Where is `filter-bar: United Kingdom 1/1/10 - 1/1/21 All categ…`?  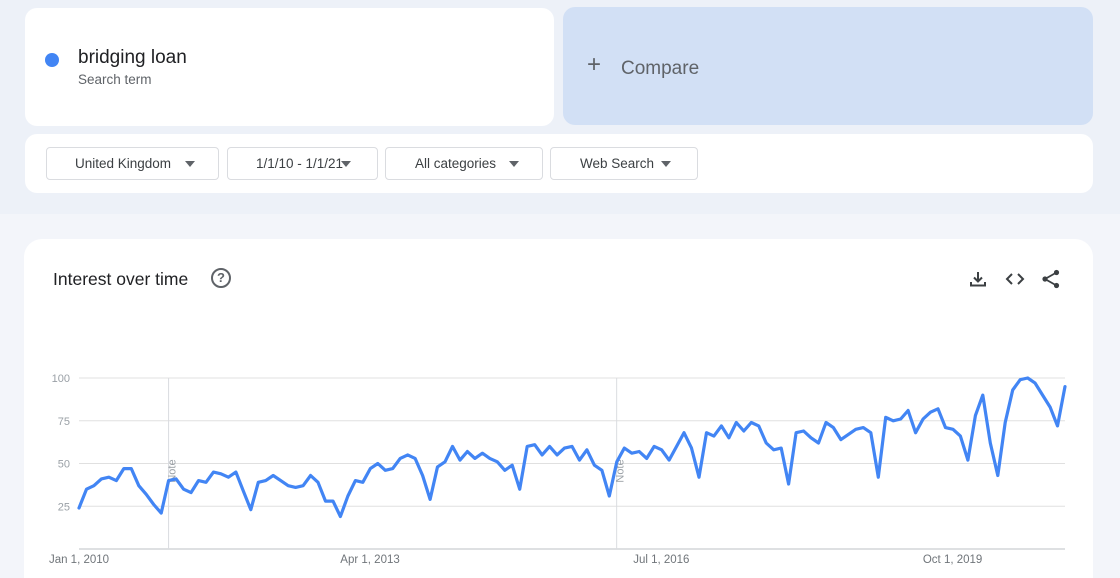
filter-bar: United Kingdom 1/1/10 - 1/1/21 All categ… is located at coordinates (559, 163).